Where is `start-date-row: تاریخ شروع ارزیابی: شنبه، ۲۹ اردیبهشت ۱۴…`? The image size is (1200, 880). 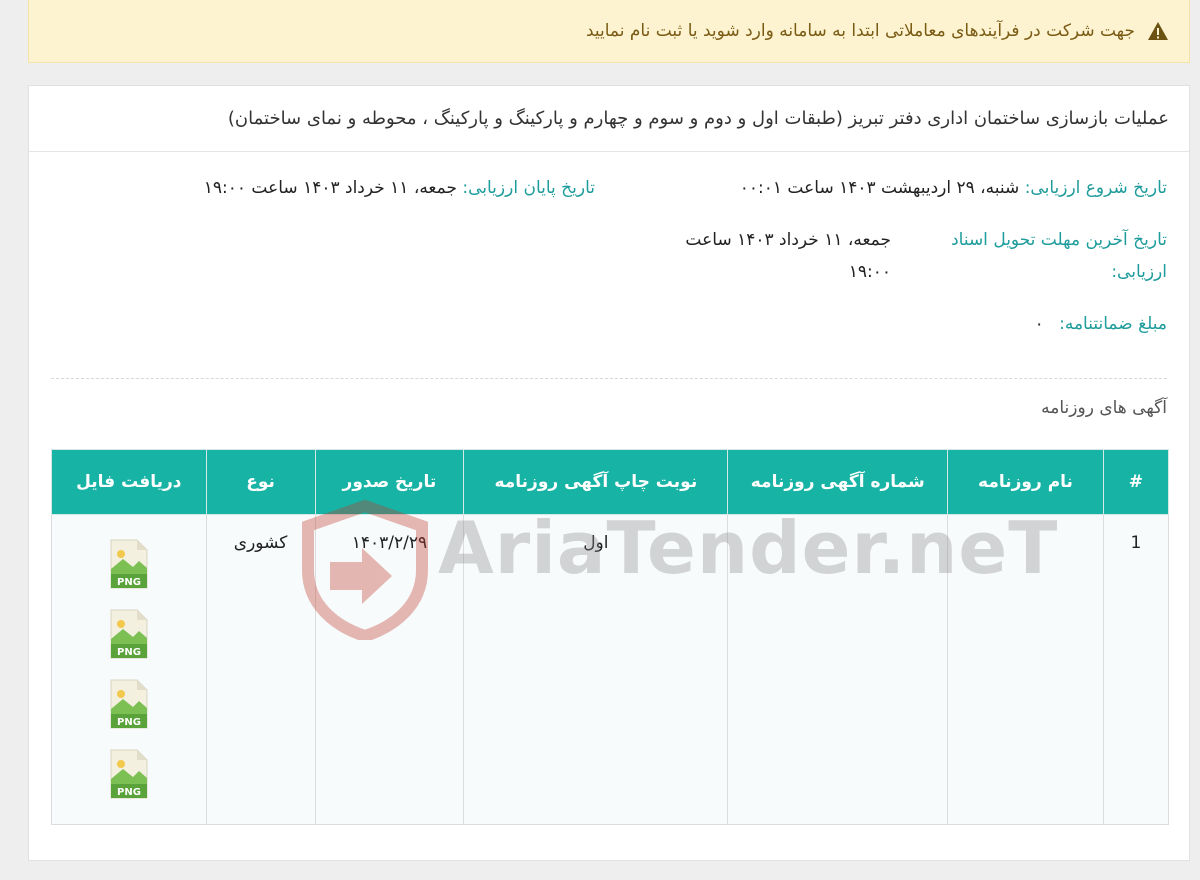 start-date-row: تاریخ شروع ارزیابی: شنبه، ۲۹ اردیبهشت ۱۴… is located at coordinates (953, 188).